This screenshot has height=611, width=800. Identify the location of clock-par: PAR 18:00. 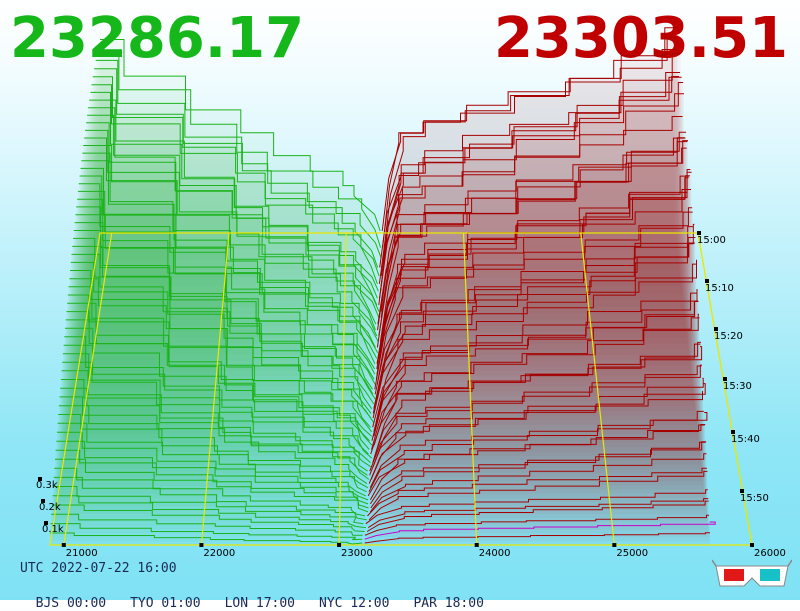
(448, 603).